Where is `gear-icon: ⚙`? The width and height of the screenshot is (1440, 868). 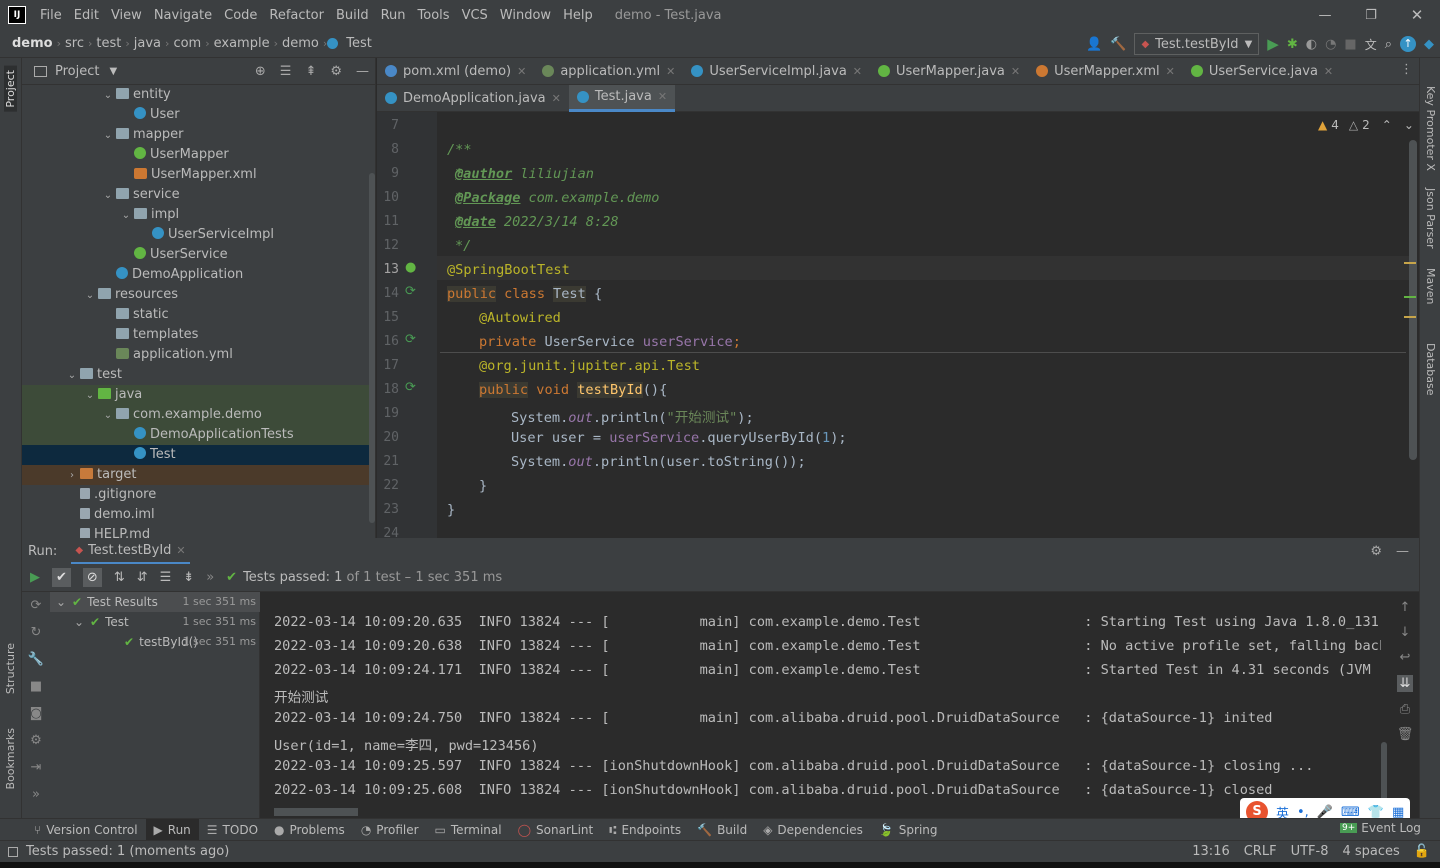
gear-icon: ⚙ is located at coordinates (336, 71).